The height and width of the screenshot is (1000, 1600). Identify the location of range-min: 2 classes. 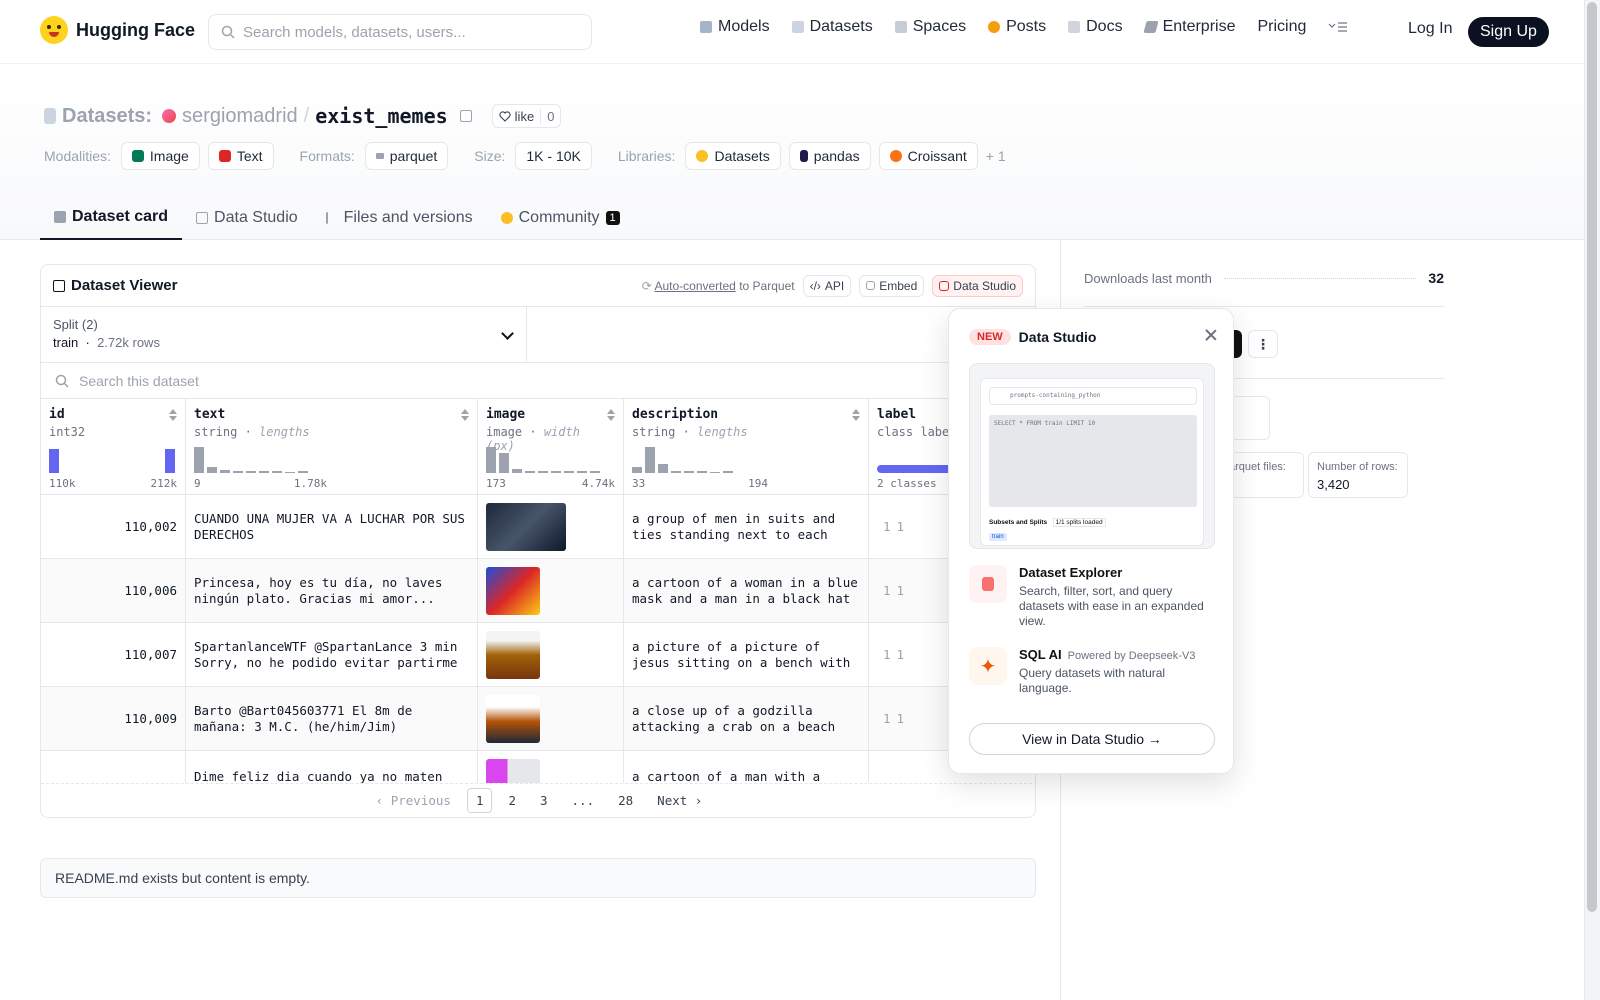
(907, 483).